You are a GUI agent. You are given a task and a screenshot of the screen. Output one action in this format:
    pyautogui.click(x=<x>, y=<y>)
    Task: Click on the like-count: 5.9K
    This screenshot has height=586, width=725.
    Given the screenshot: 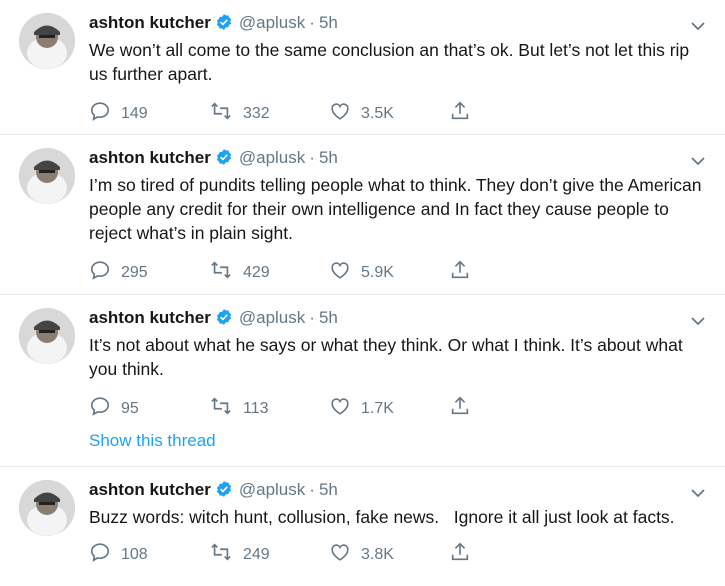 What is the action you would take?
    pyautogui.click(x=377, y=272)
    